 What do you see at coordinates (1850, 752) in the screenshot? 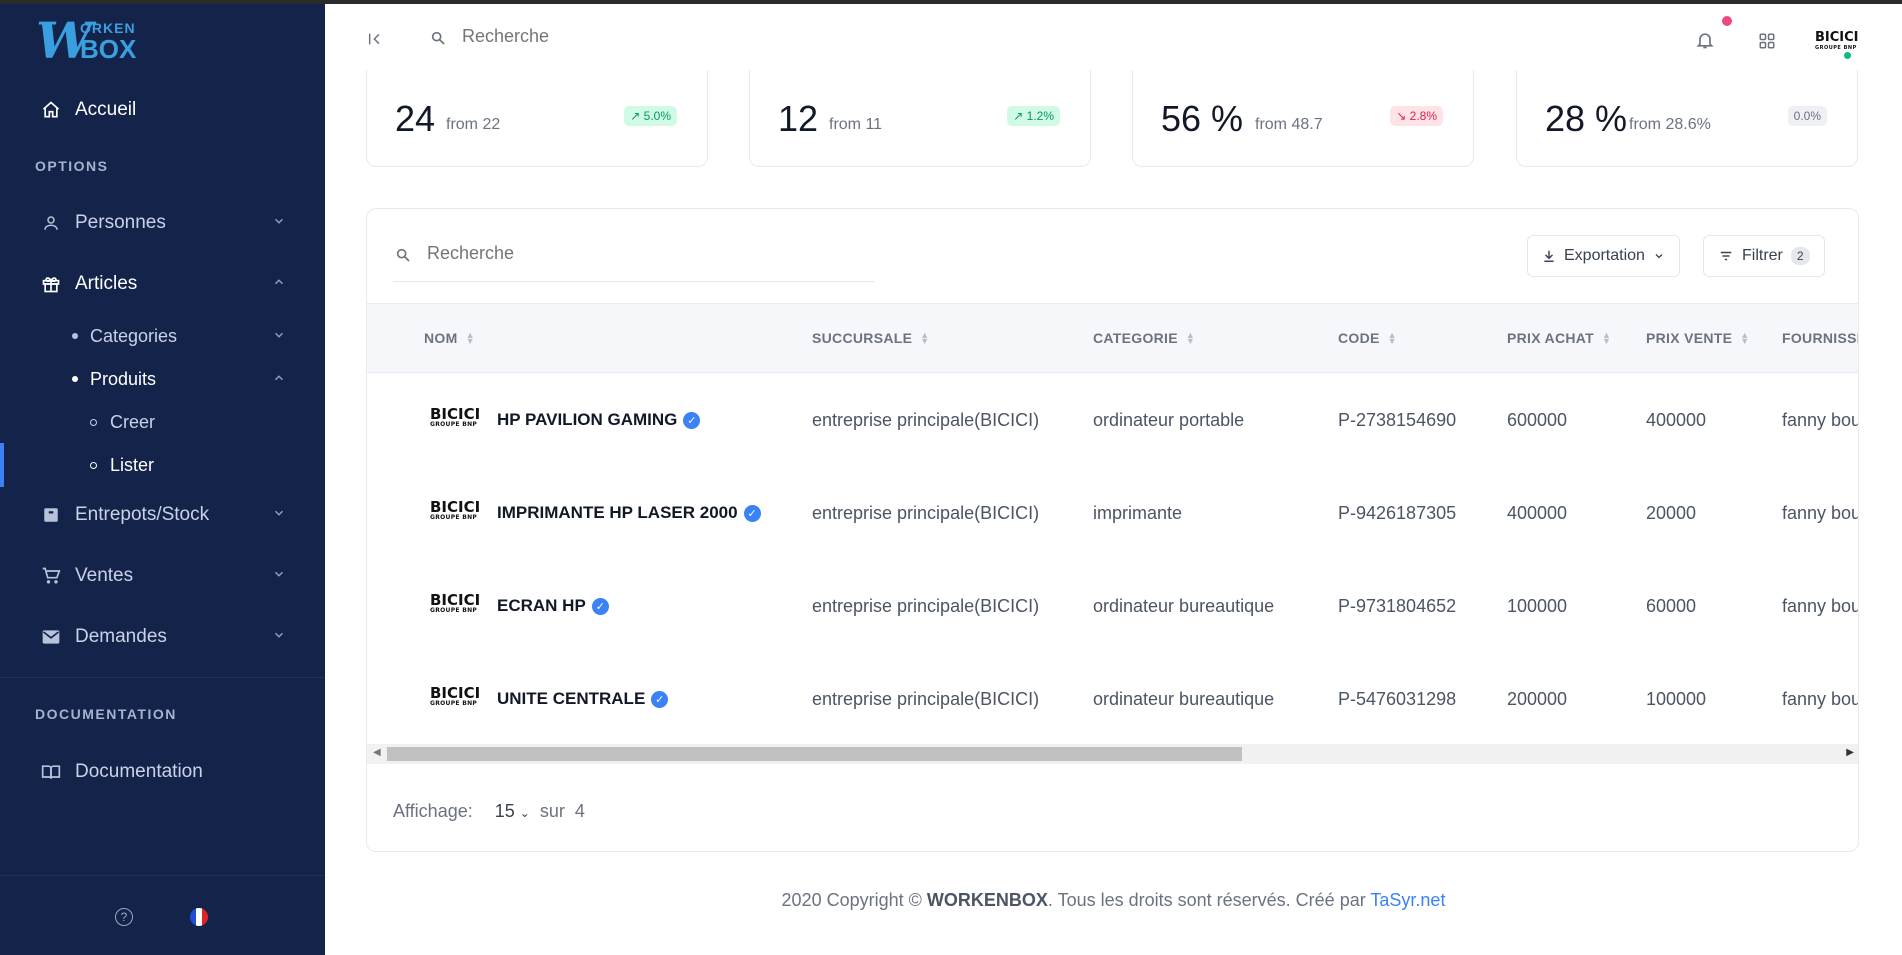
I see `scroll-right-arrow: ▶` at bounding box center [1850, 752].